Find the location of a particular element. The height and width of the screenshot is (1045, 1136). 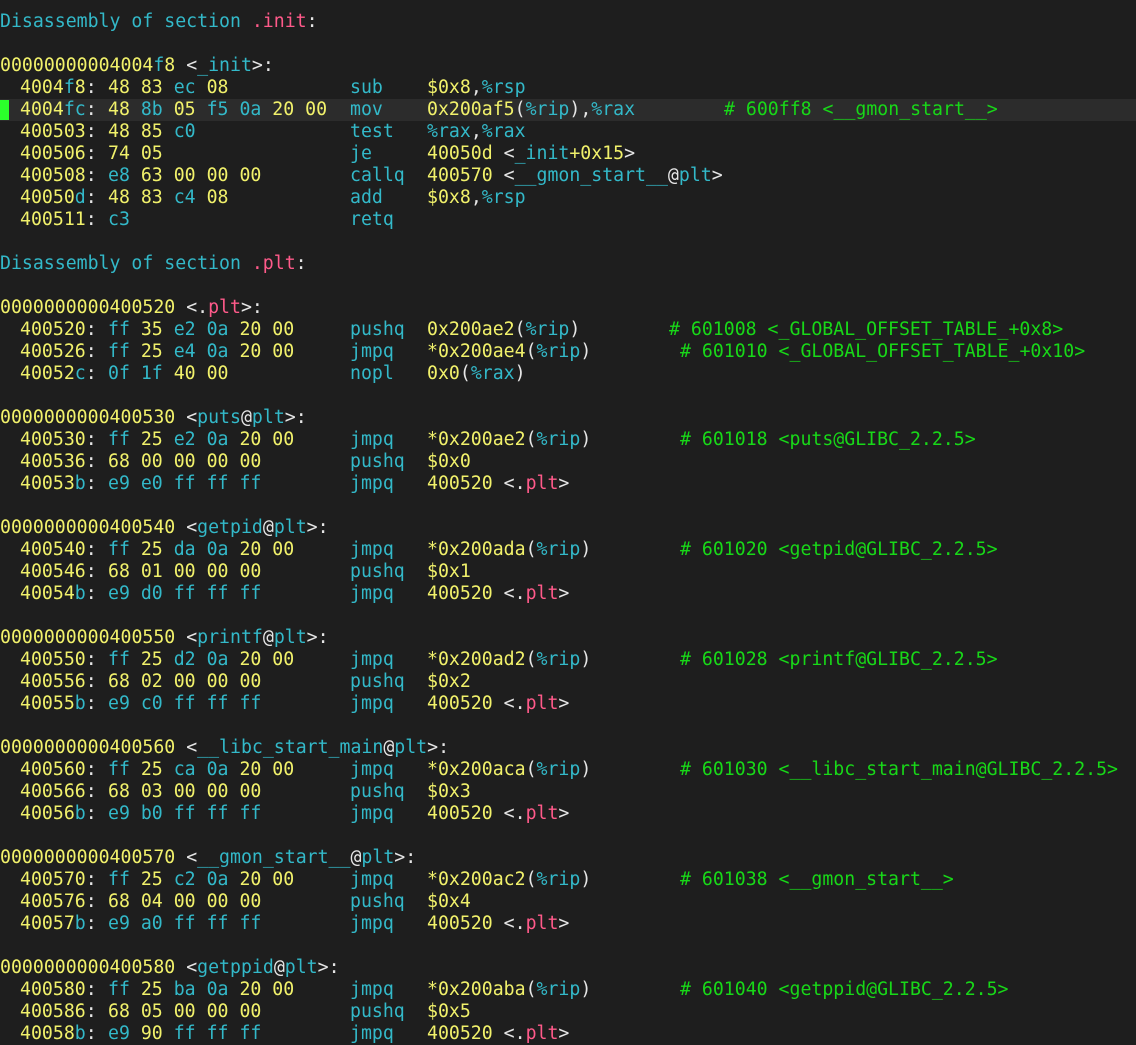

instruction-address: 400566: is located at coordinates (58, 791).